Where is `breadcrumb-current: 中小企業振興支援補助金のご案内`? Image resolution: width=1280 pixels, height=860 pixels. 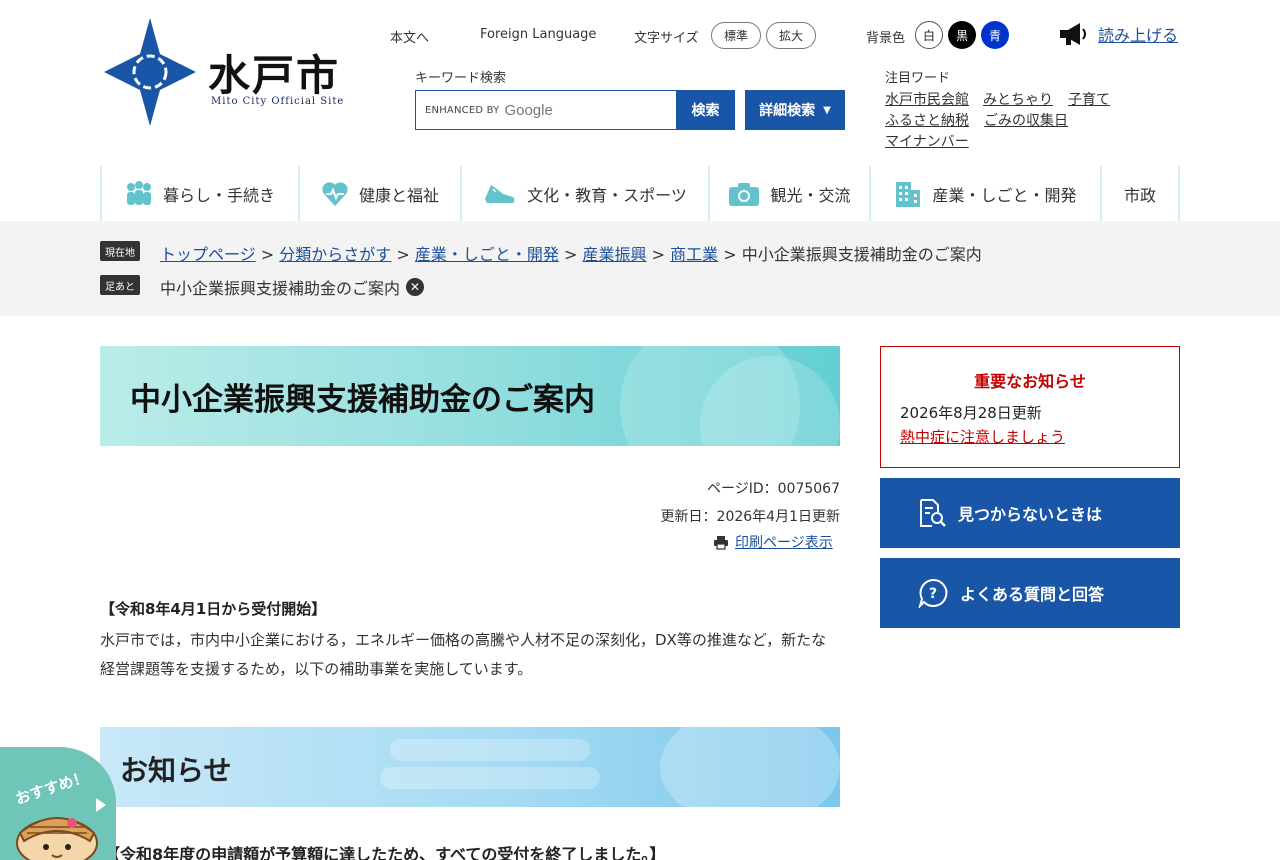
breadcrumb-current: 中小企業振興支援補助金のご案内 is located at coordinates (861, 254).